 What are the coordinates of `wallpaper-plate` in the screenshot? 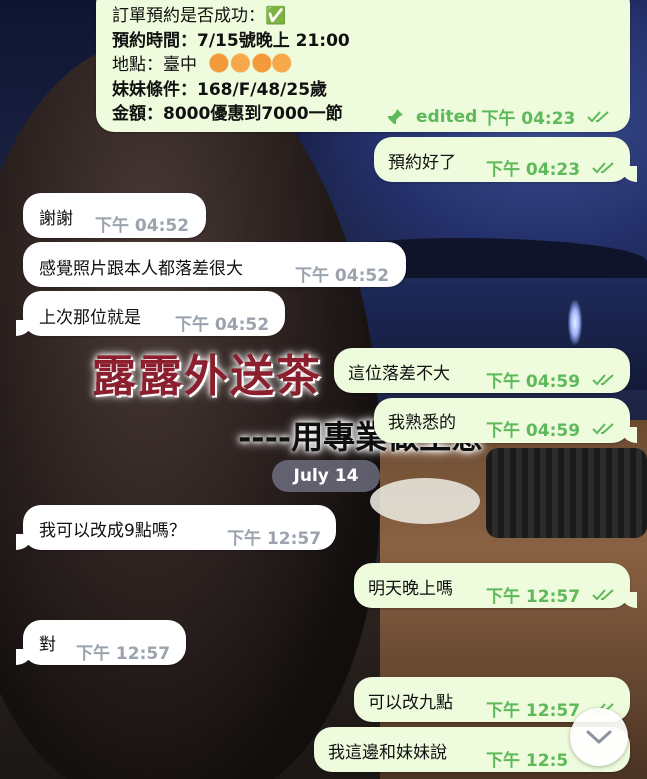 It's located at (425, 501).